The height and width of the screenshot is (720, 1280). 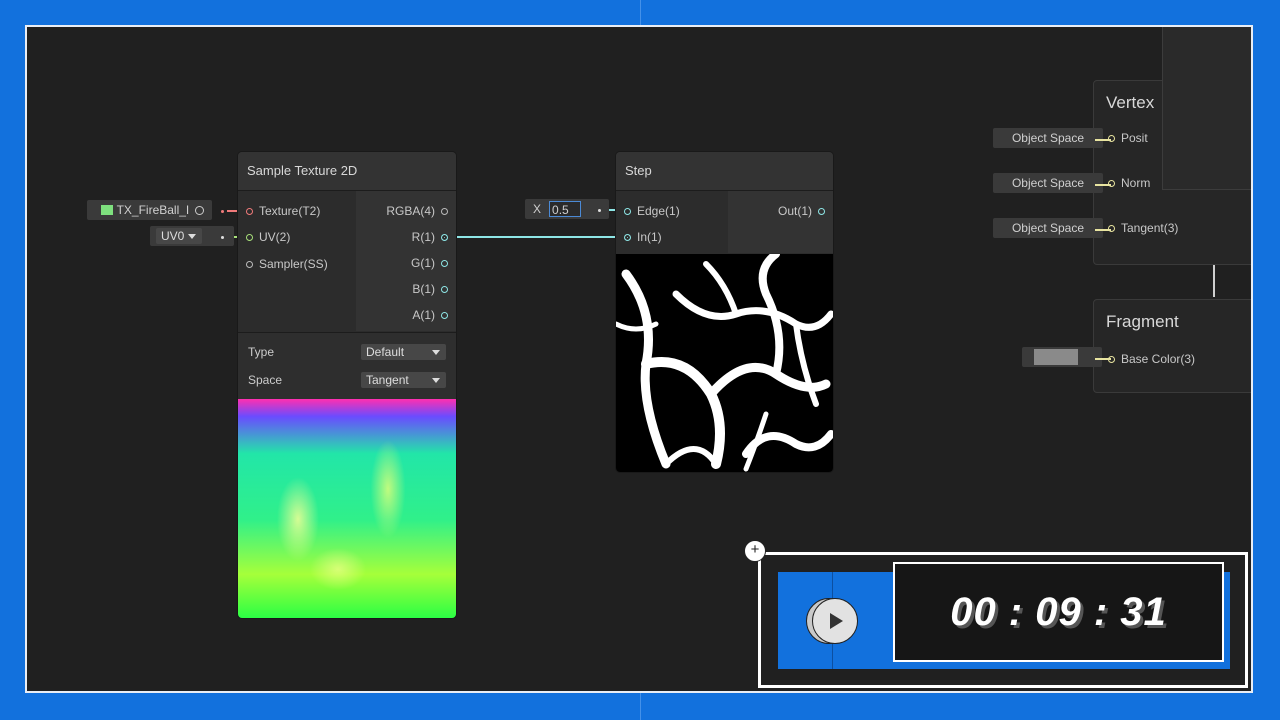 What do you see at coordinates (403, 352) in the screenshot?
I see `type-select: Default` at bounding box center [403, 352].